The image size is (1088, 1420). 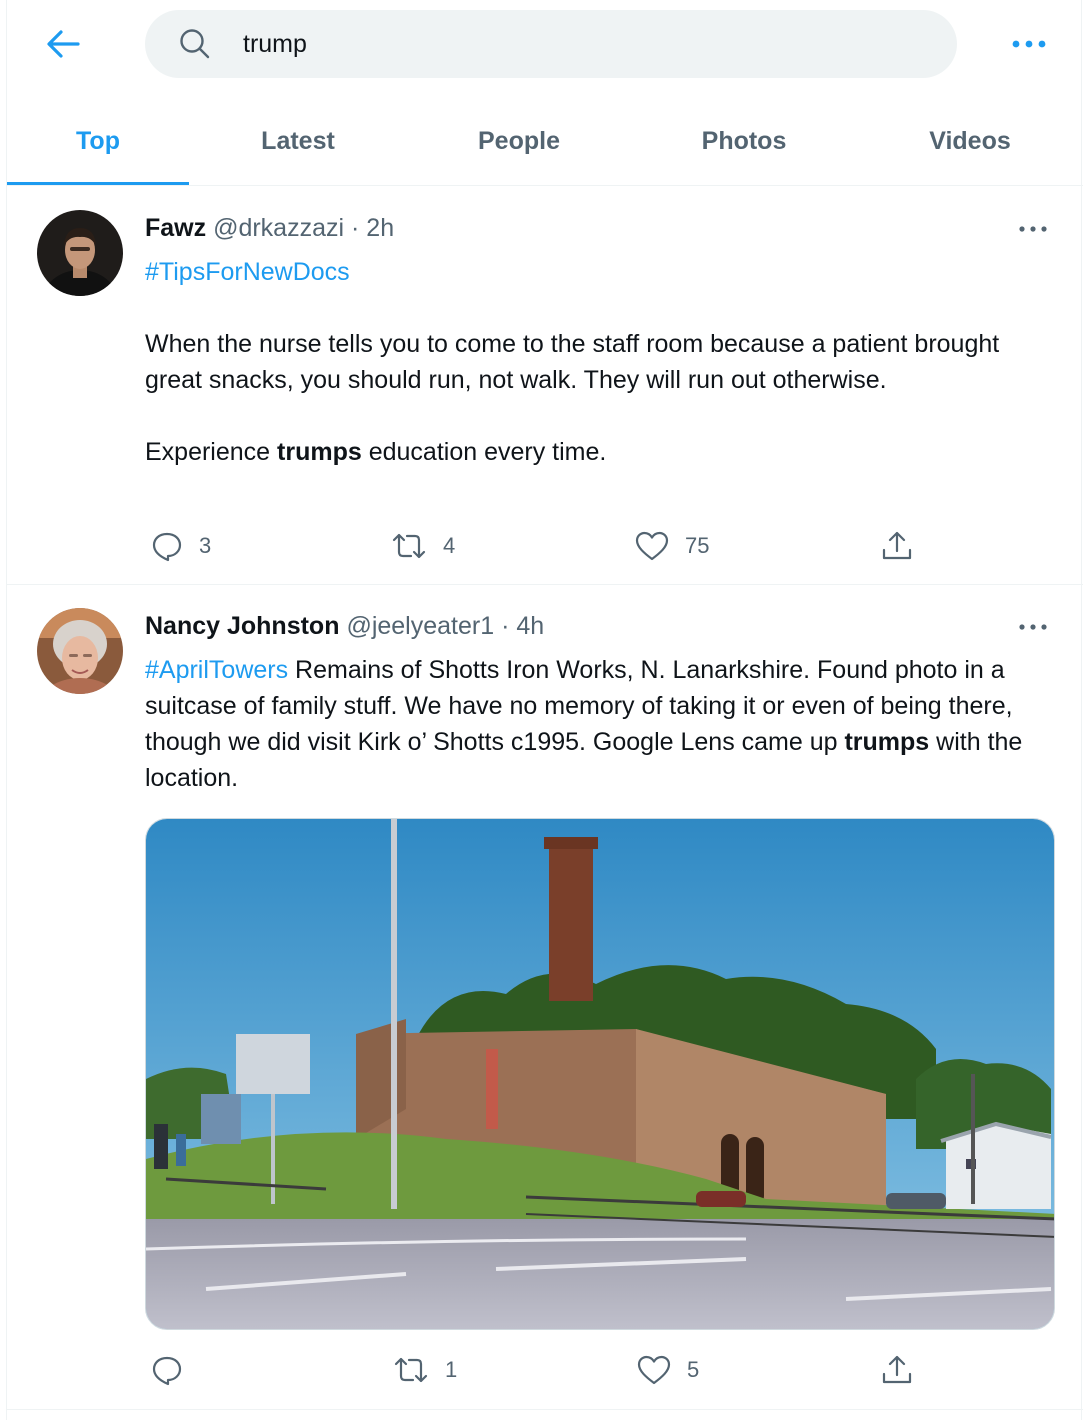 I want to click on tab-photos: Photos, so click(x=744, y=141).